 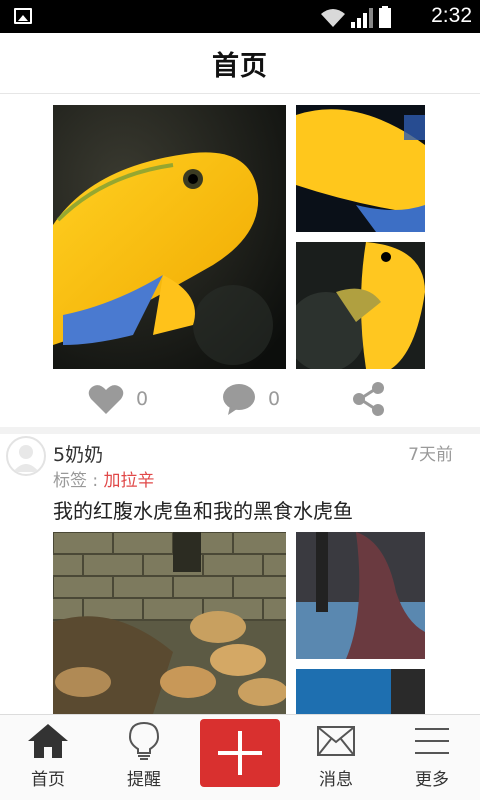 I want to click on status-time: 2:32, so click(x=451, y=15).